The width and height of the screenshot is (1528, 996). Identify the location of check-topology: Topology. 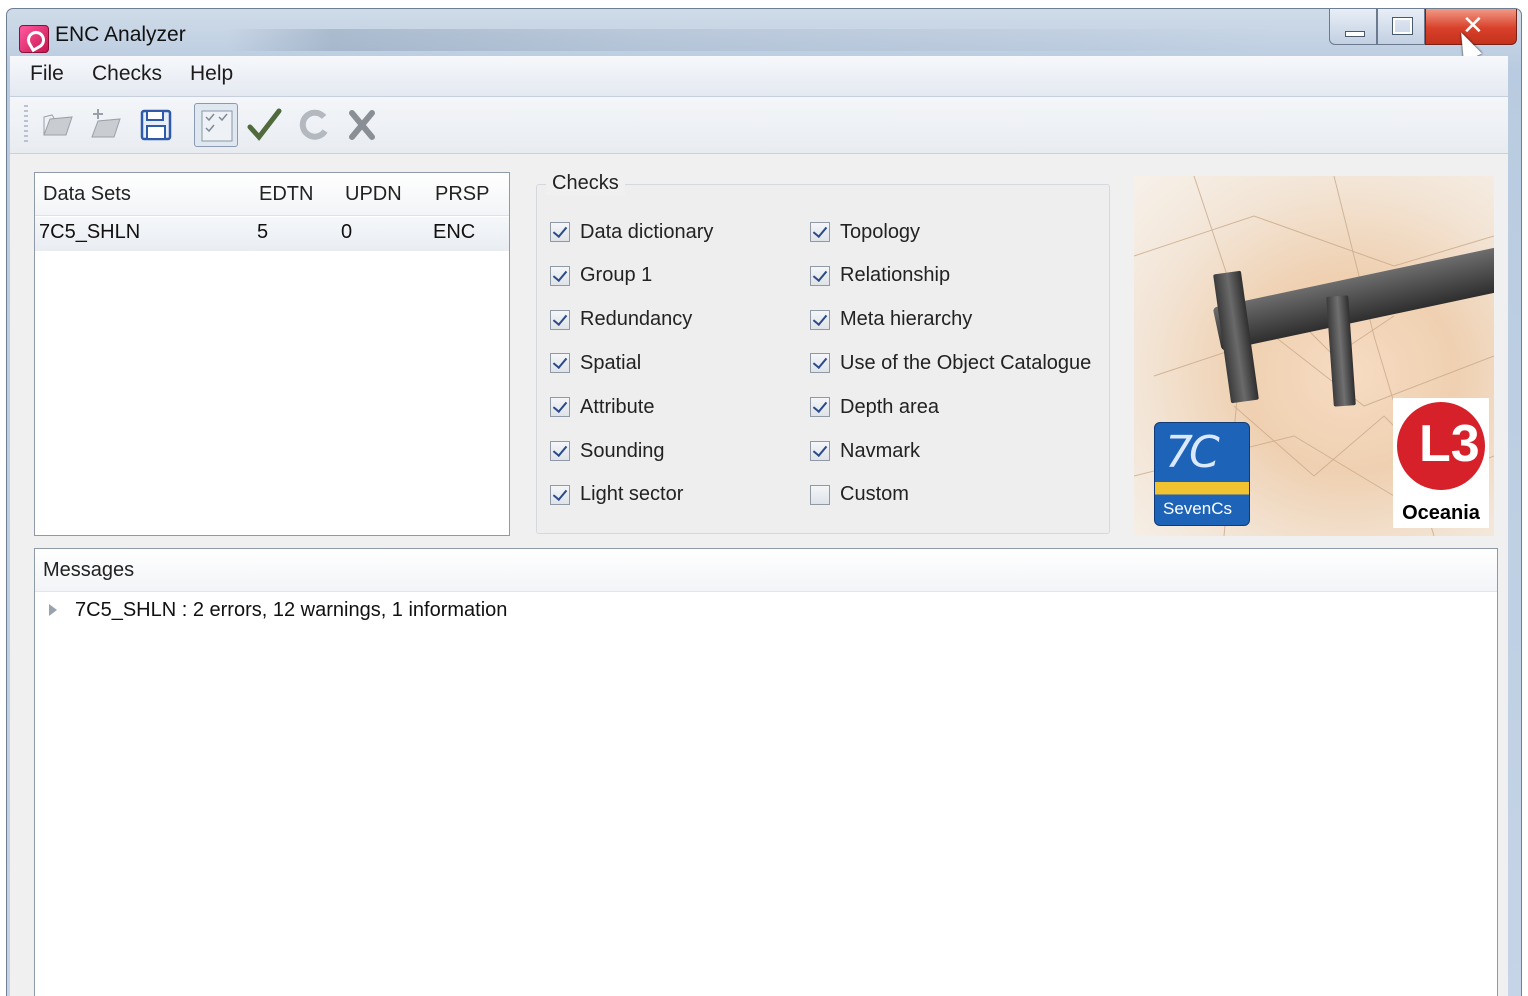
(865, 232).